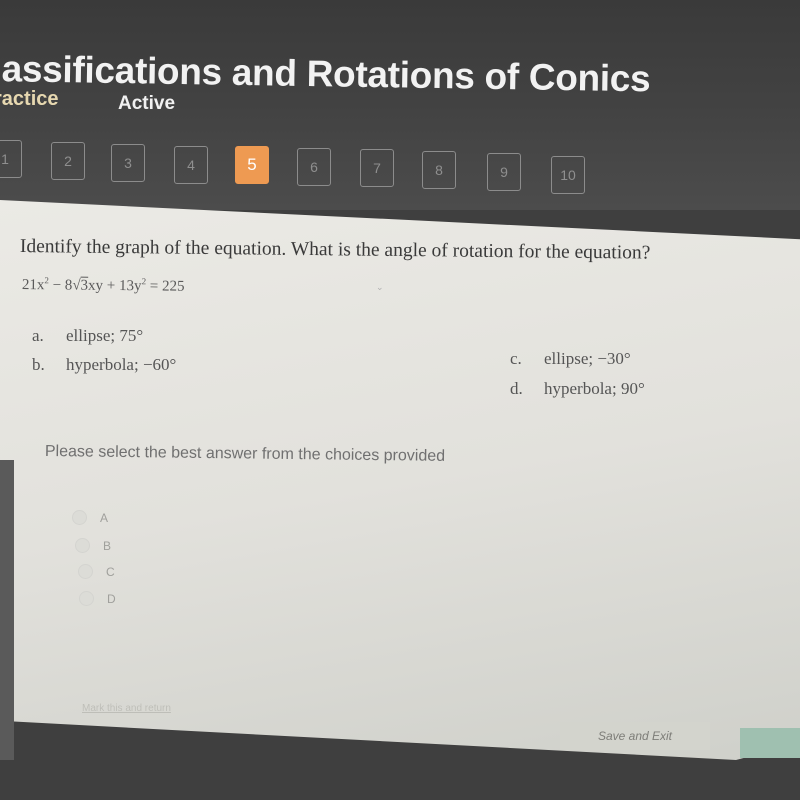 This screenshot has height=800, width=800. What do you see at coordinates (7, 610) in the screenshot?
I see `panel-edge` at bounding box center [7, 610].